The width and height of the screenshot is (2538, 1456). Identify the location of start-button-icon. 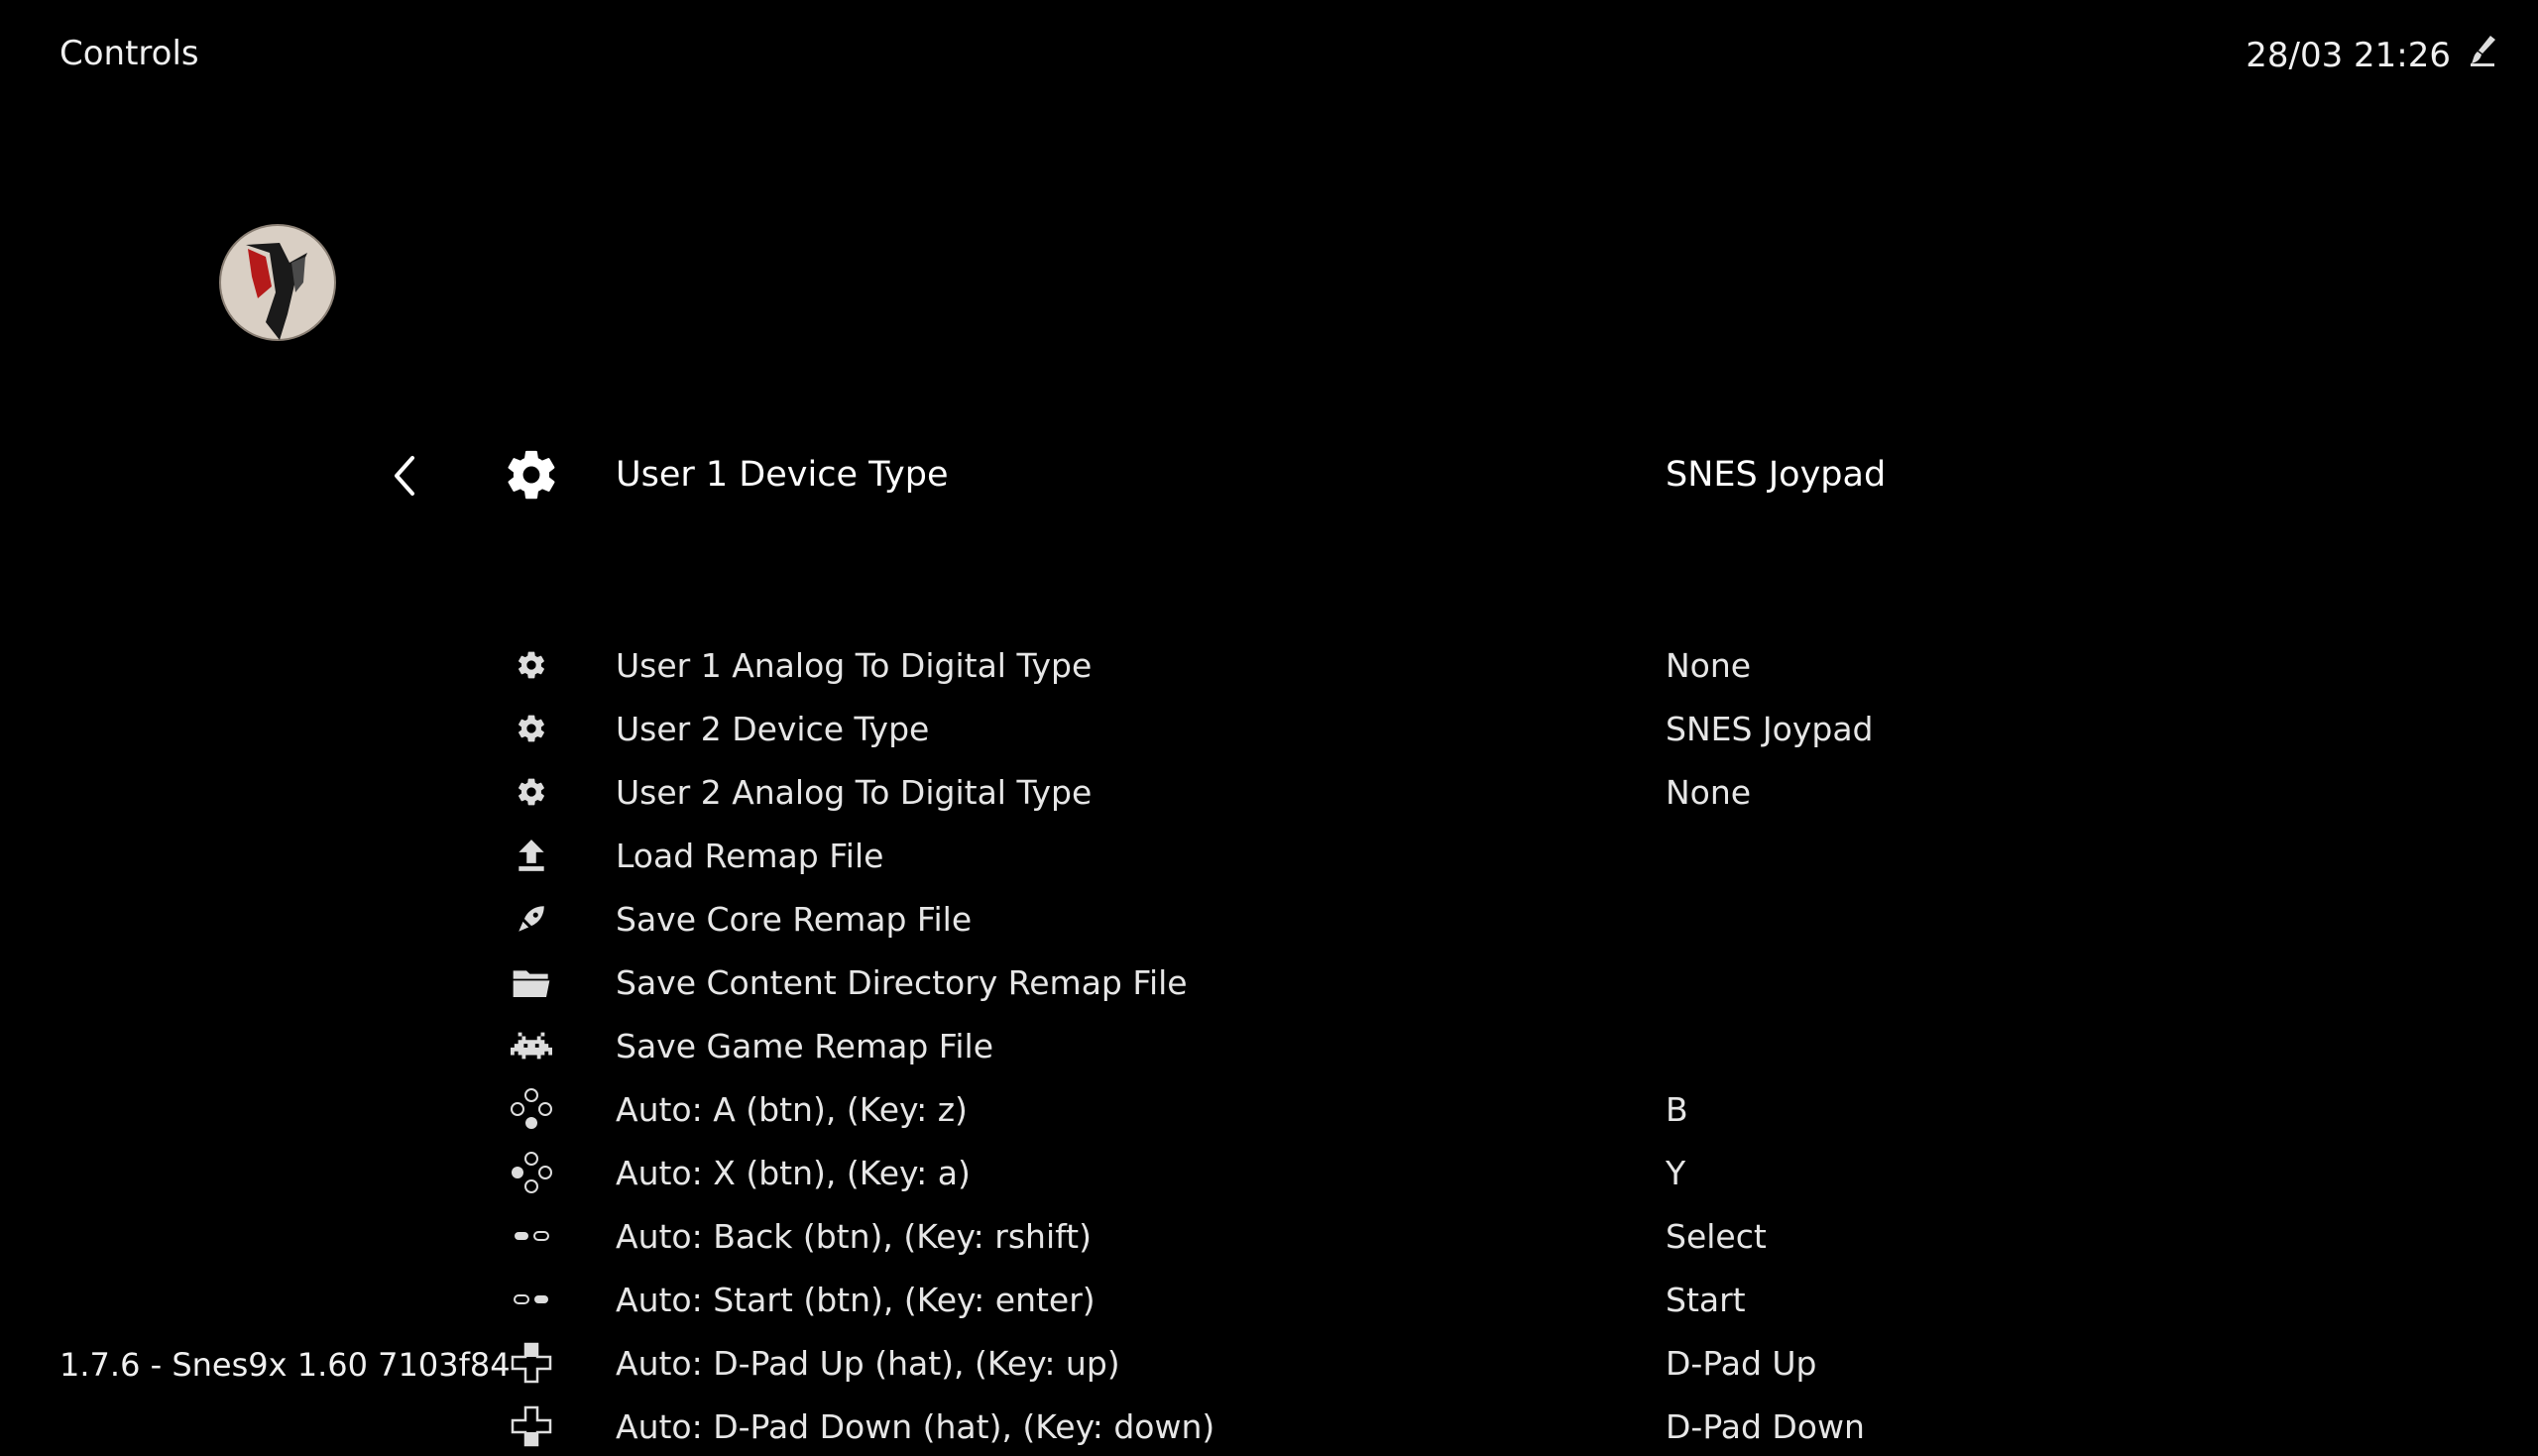
(531, 1299).